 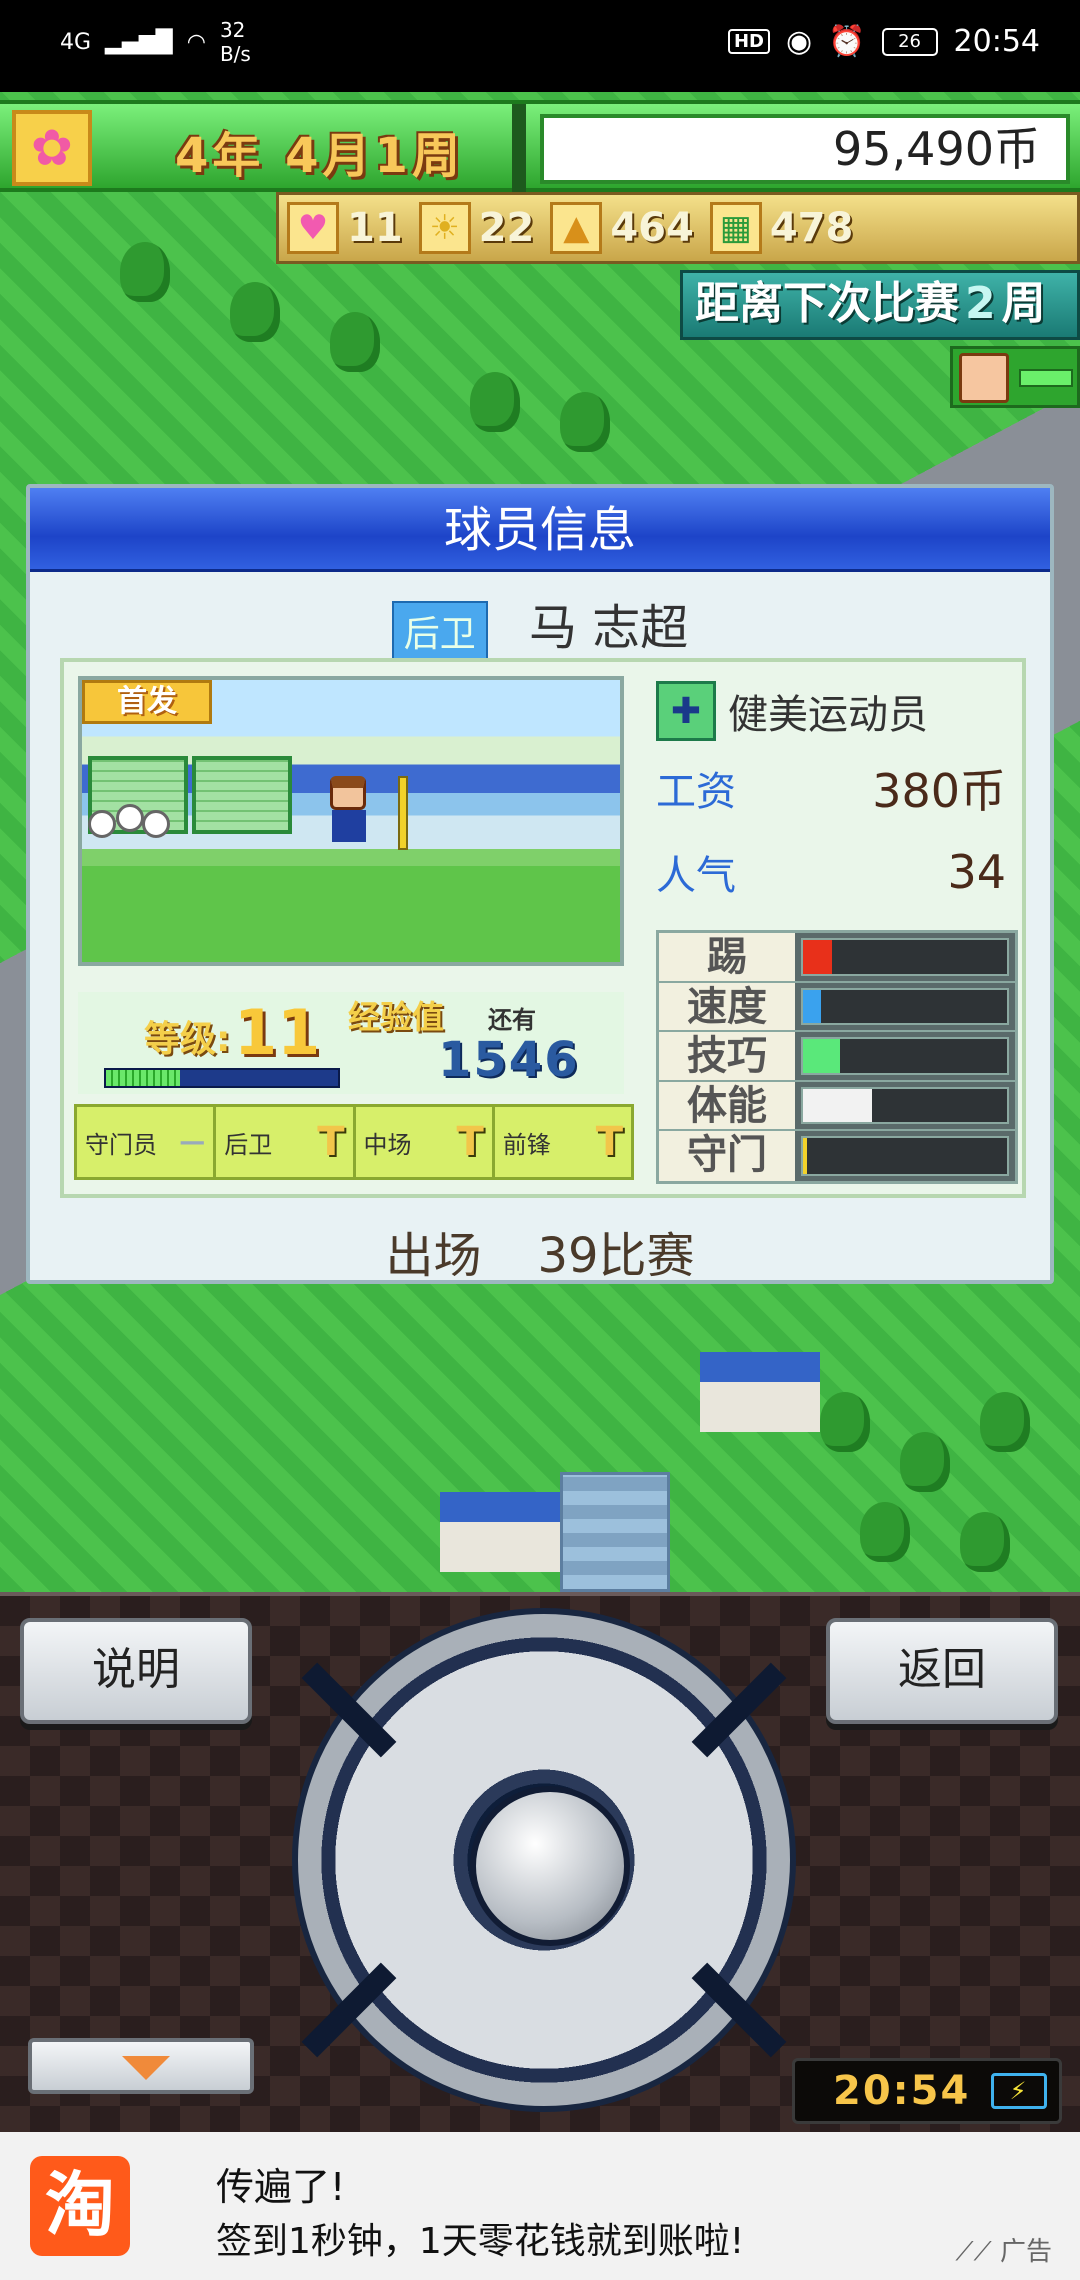 What do you see at coordinates (976, 872) in the screenshot?
I see `popularity-value: 34` at bounding box center [976, 872].